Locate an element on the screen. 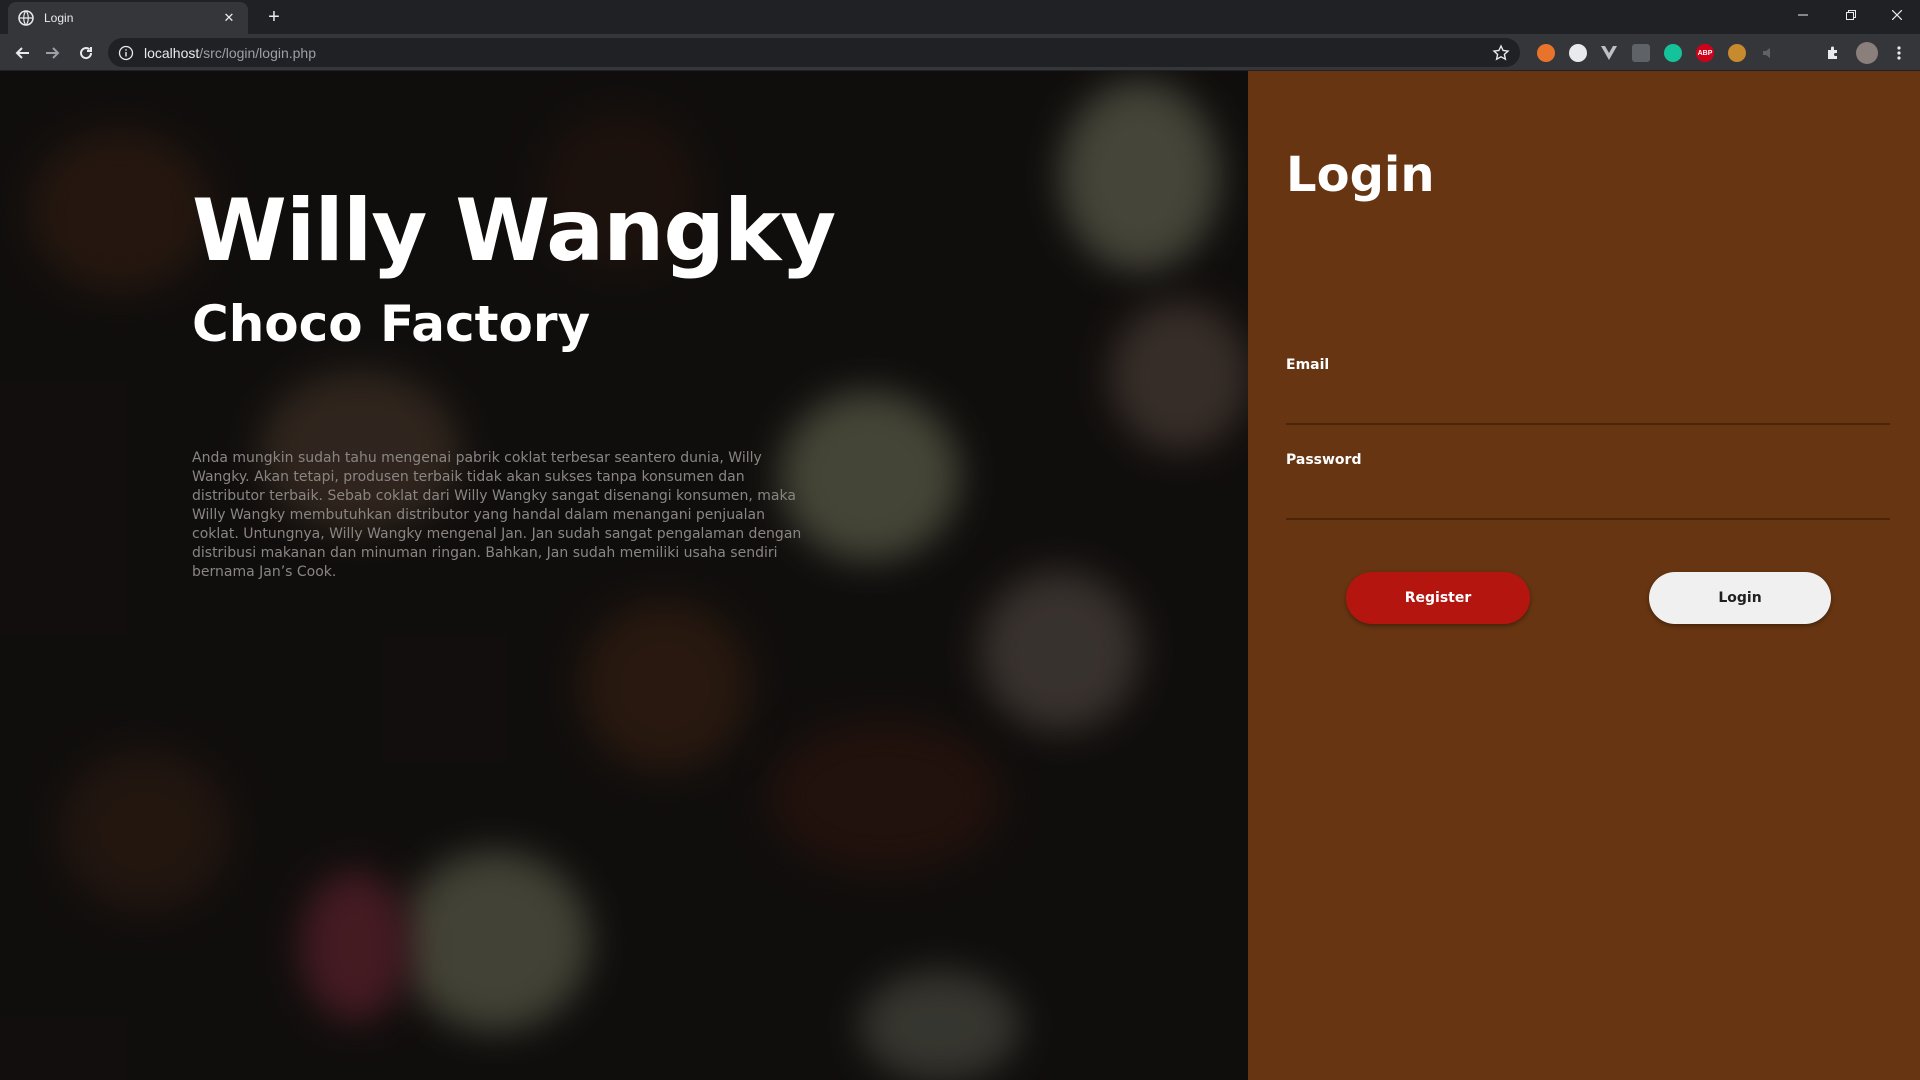 This screenshot has width=1920, height=1080. browser-toolbar: localhost/src/login/login.php ABP is located at coordinates (960, 52).